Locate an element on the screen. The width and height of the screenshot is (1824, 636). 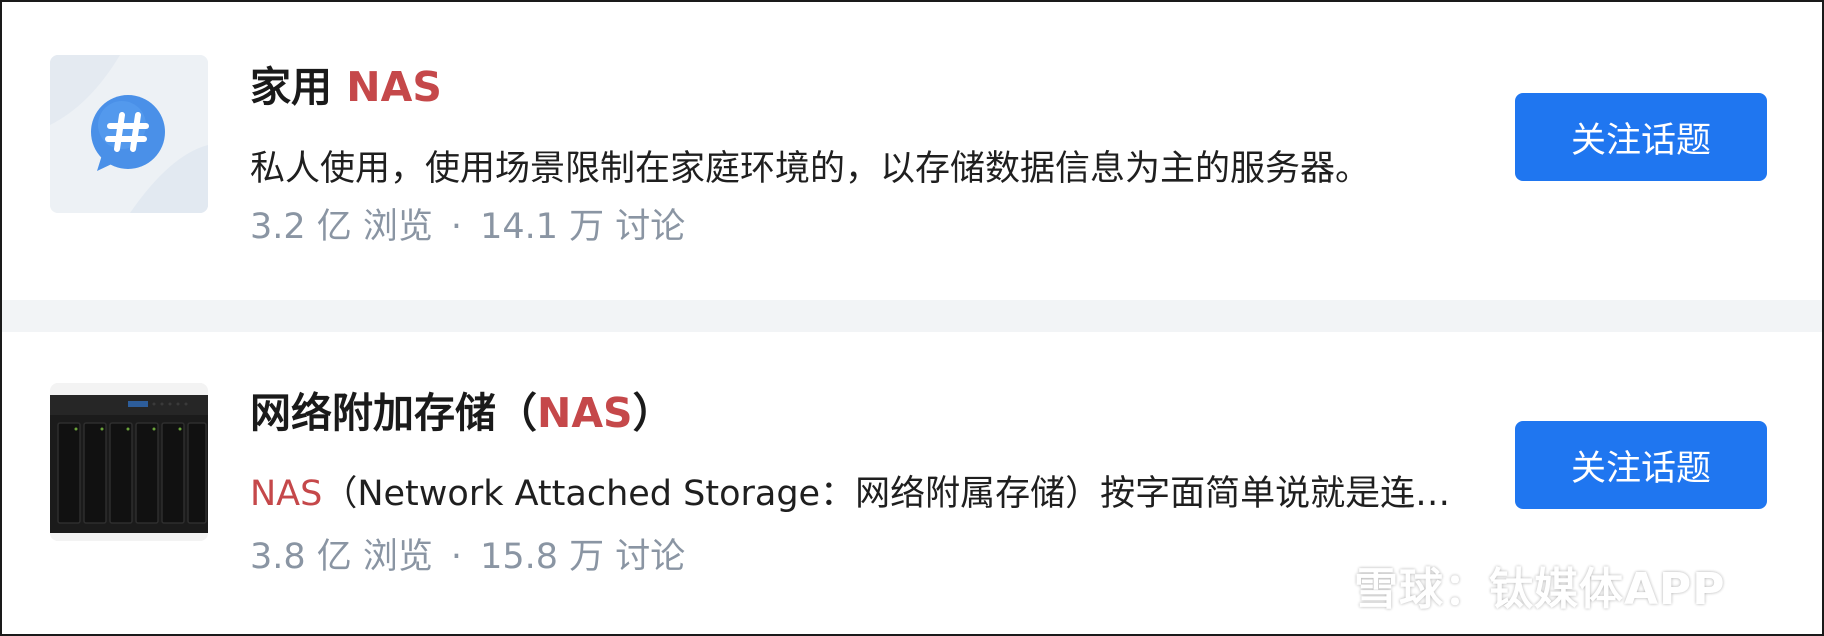
discussions-count: 14.1 万 讨论 is located at coordinates (583, 227).